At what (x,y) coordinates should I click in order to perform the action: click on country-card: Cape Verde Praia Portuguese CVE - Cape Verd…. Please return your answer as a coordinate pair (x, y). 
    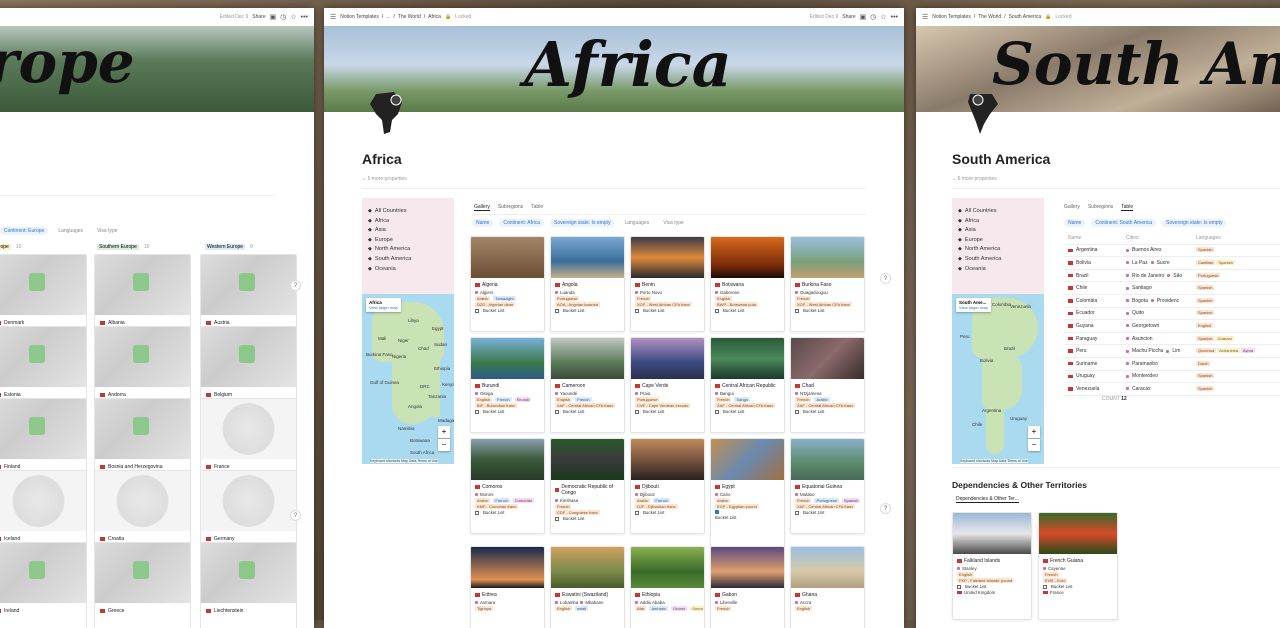
    Looking at the image, I should click on (667, 385).